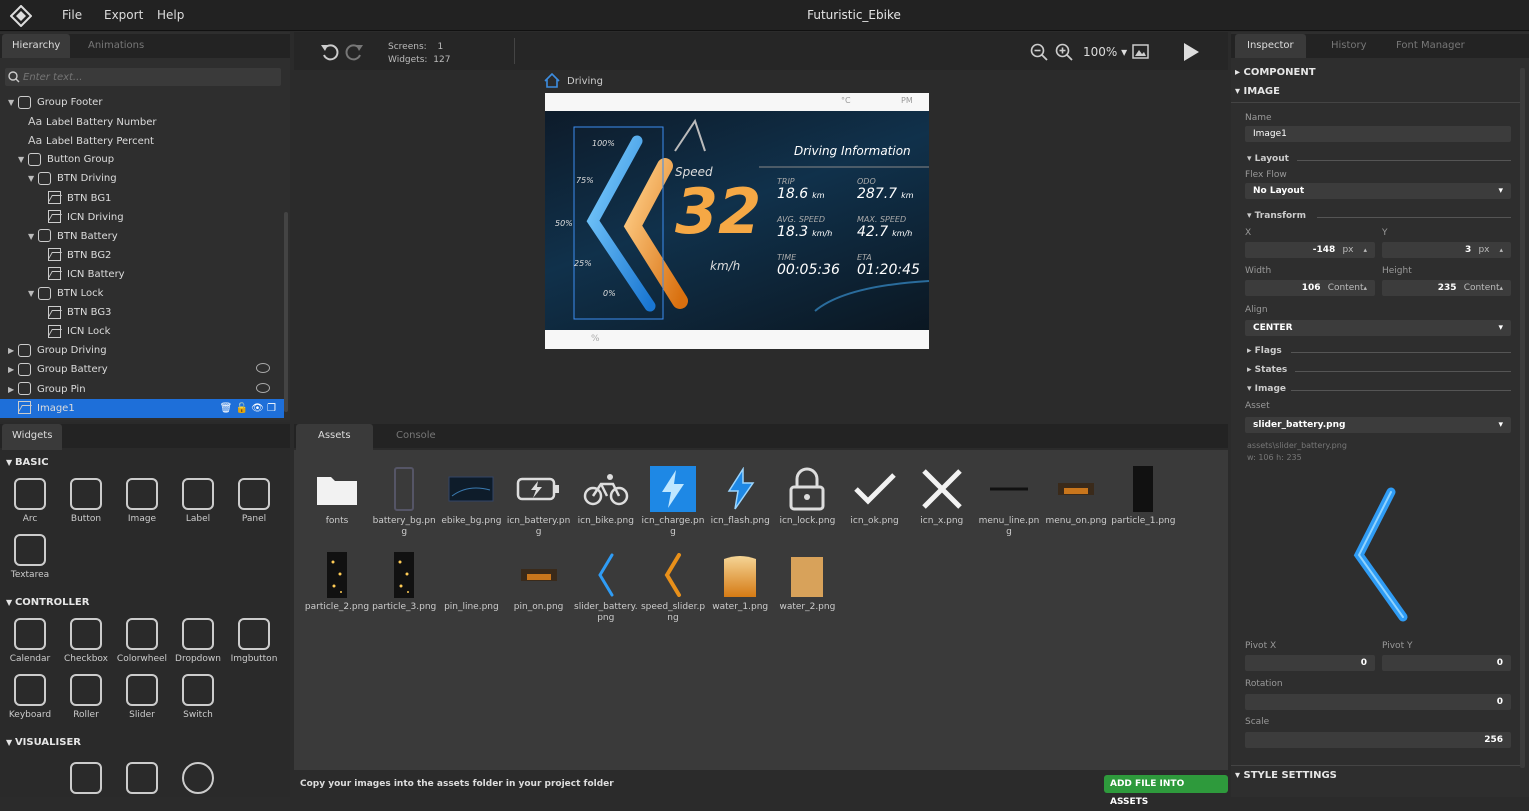 This screenshot has width=1529, height=811. What do you see at coordinates (673, 502) in the screenshot?
I see `asset-item: icn_charge.png` at bounding box center [673, 502].